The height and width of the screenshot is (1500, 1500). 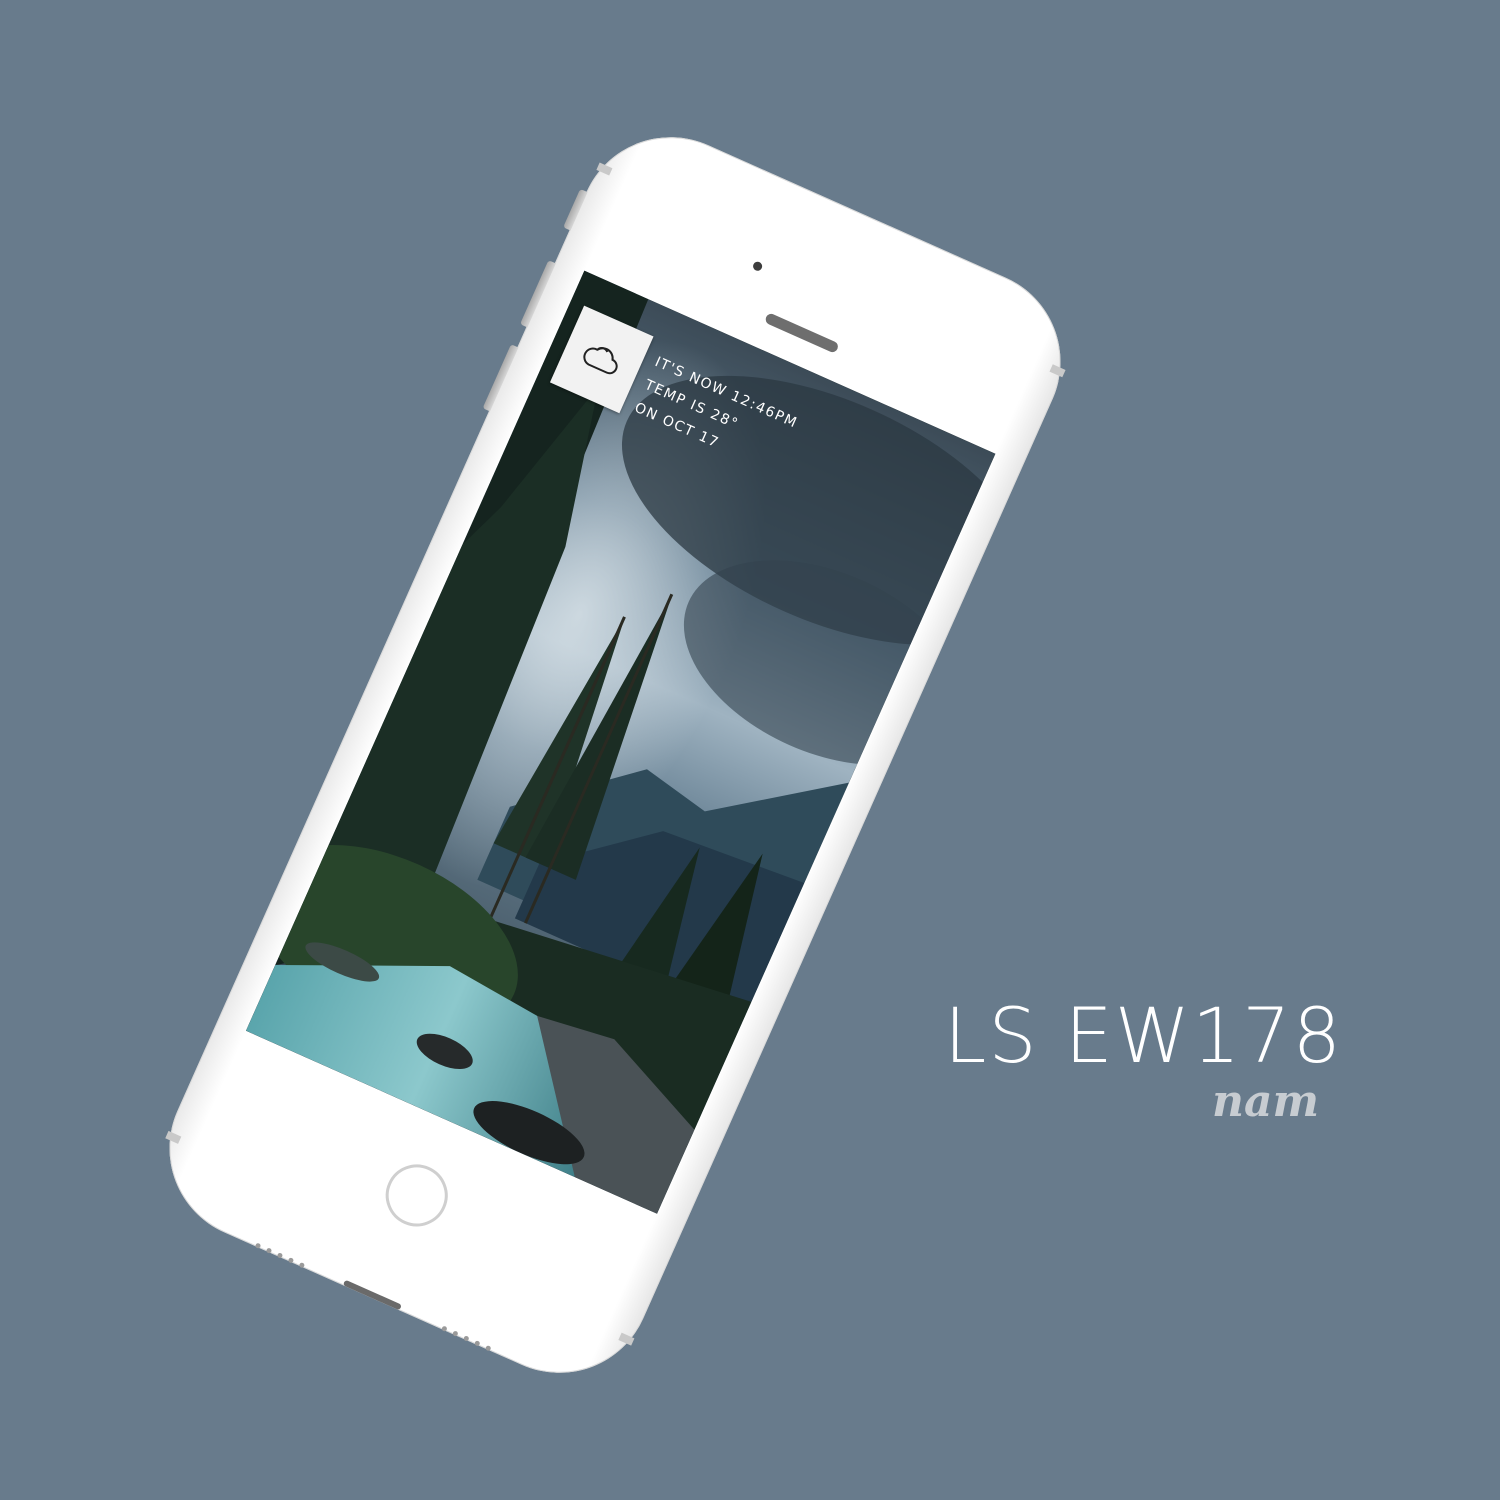 I want to click on theme-title: LS EW178, so click(x=1143, y=1035).